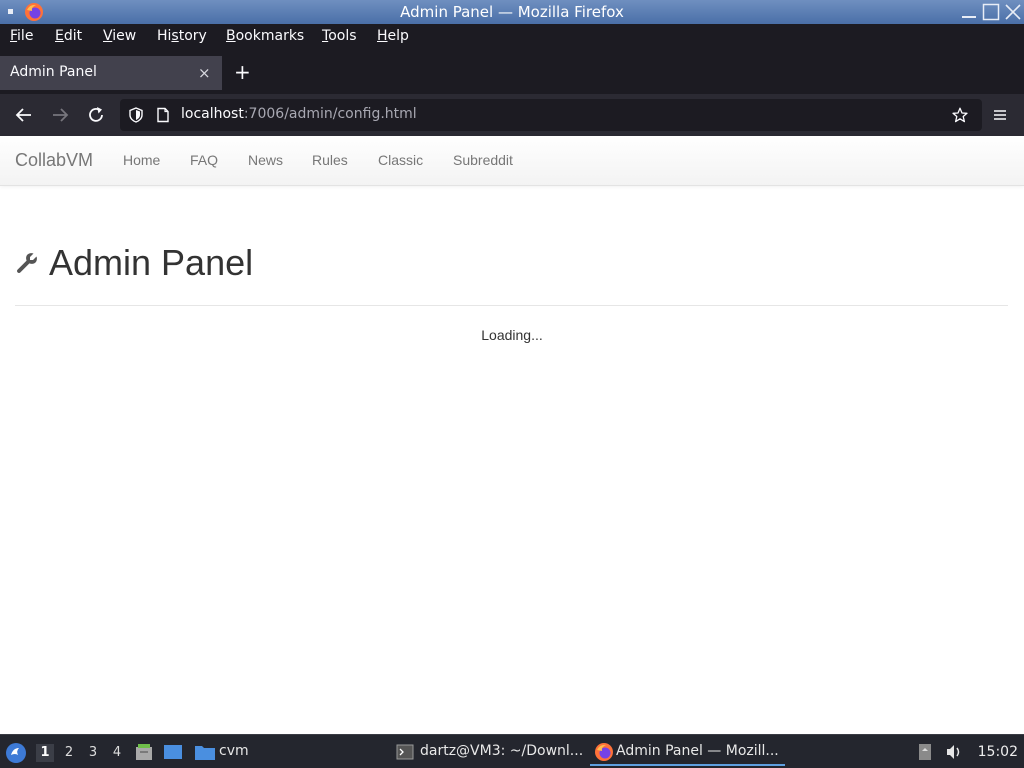 This screenshot has width=1024, height=768. I want to click on tracking-shield-icon, so click(136, 115).